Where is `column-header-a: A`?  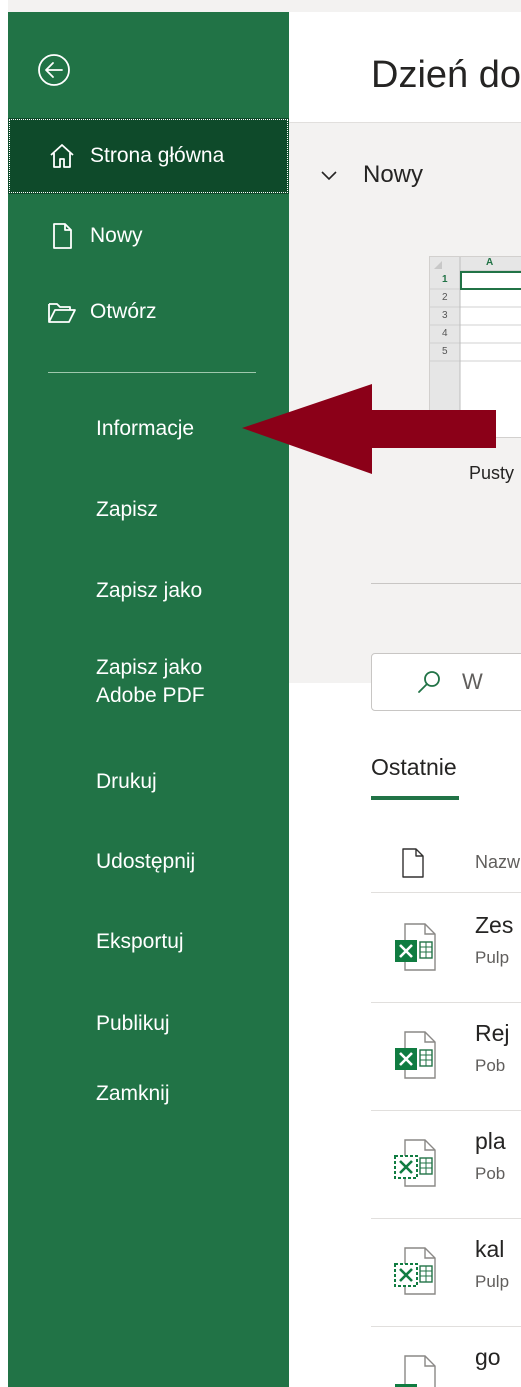 column-header-a: A is located at coordinates (490, 262).